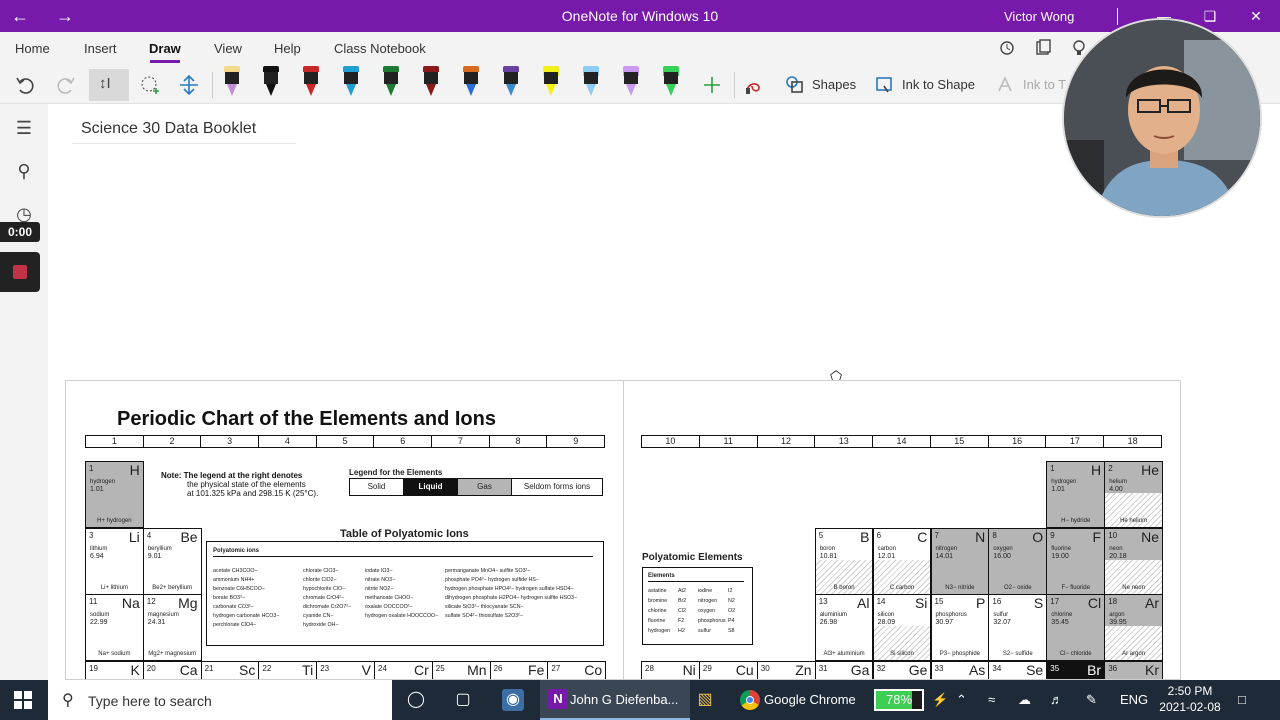 This screenshot has height=720, width=1280. Describe the element at coordinates (165, 48) in the screenshot. I see `tab-draw: Draw` at that location.